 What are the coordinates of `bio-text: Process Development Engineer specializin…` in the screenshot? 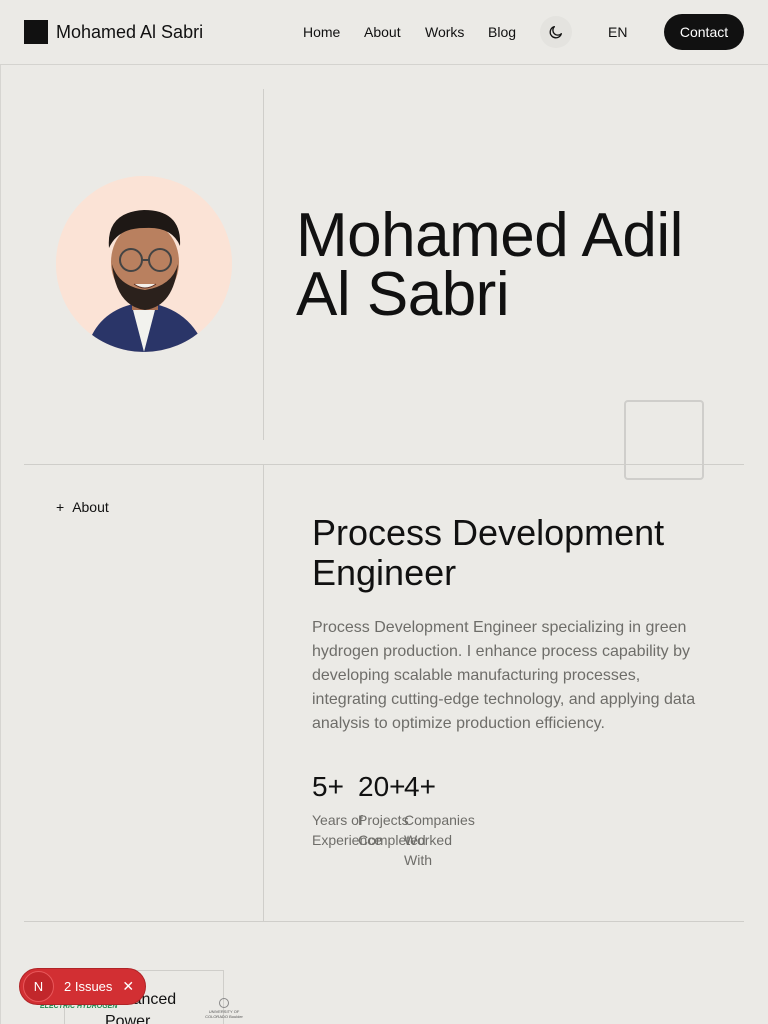 It's located at (504, 675).